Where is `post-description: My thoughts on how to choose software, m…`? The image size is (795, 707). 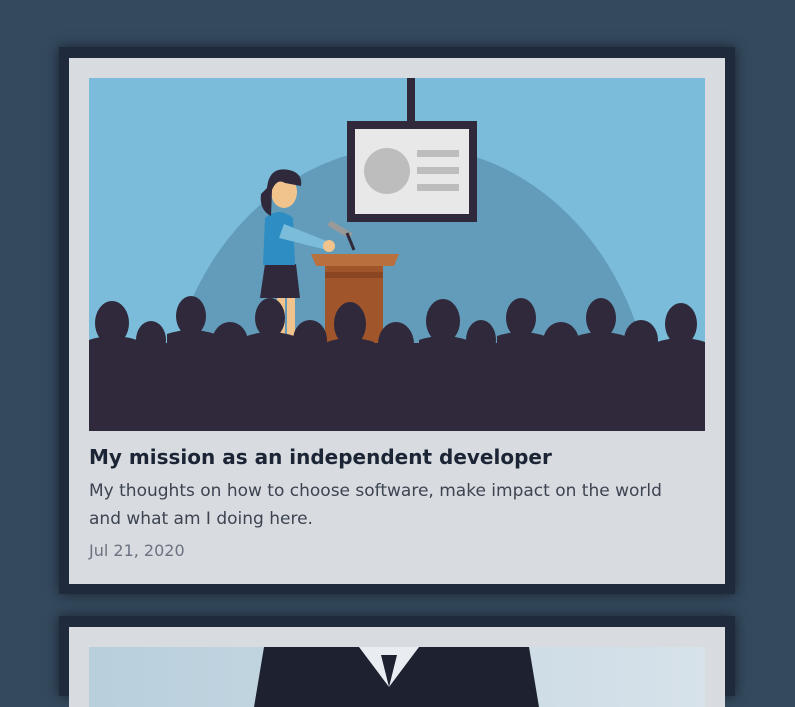 post-description: My thoughts on how to choose software, m… is located at coordinates (375, 505).